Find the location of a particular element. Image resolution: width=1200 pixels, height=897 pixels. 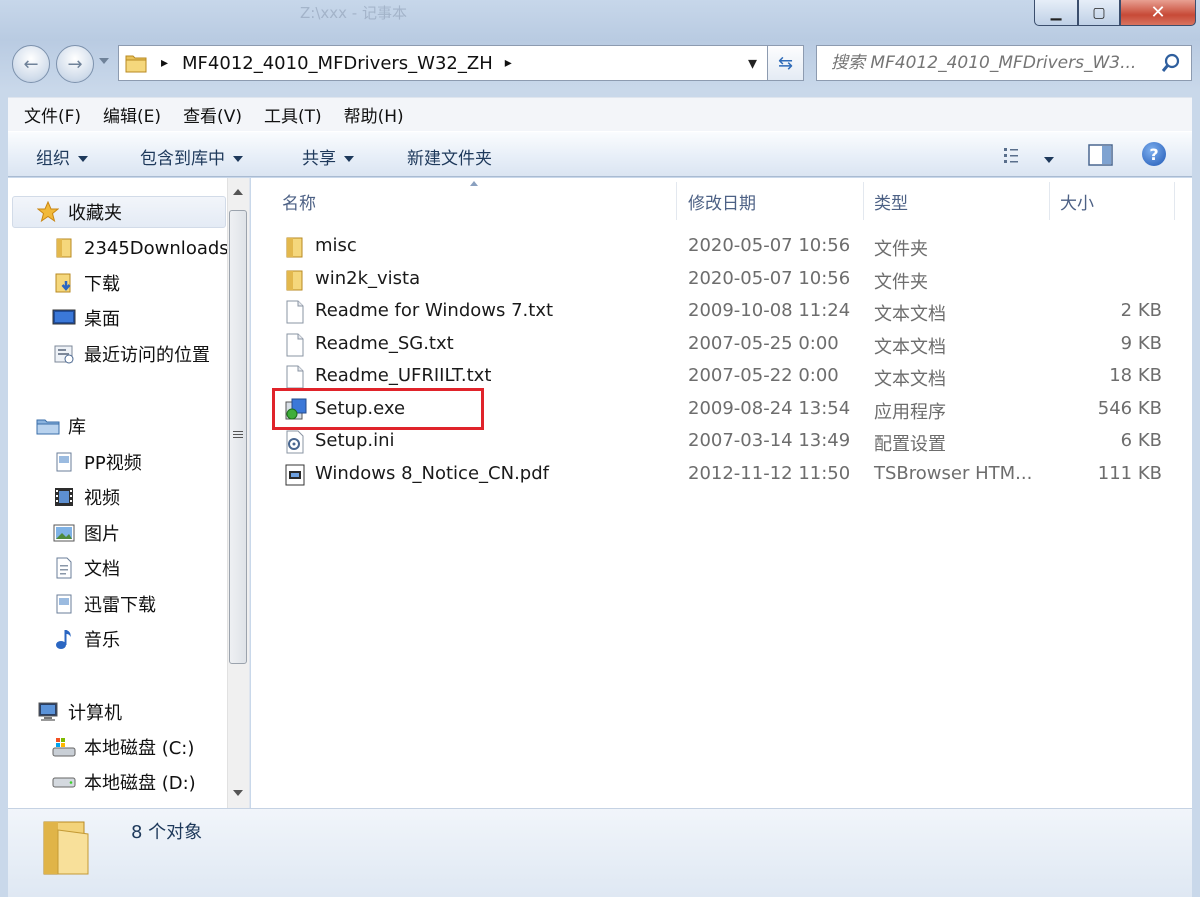

nav-item-videos: 视频 is located at coordinates (86, 497).